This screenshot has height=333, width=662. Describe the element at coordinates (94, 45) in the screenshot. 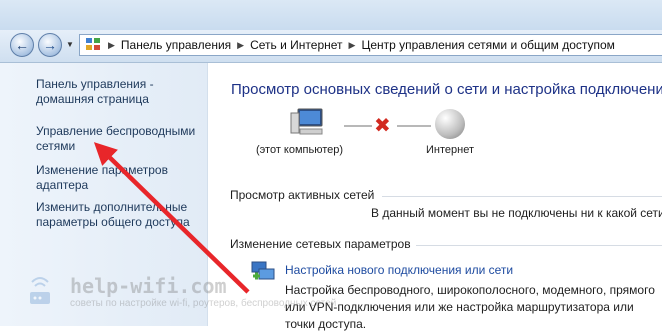

I see `control-panel-icon` at that location.